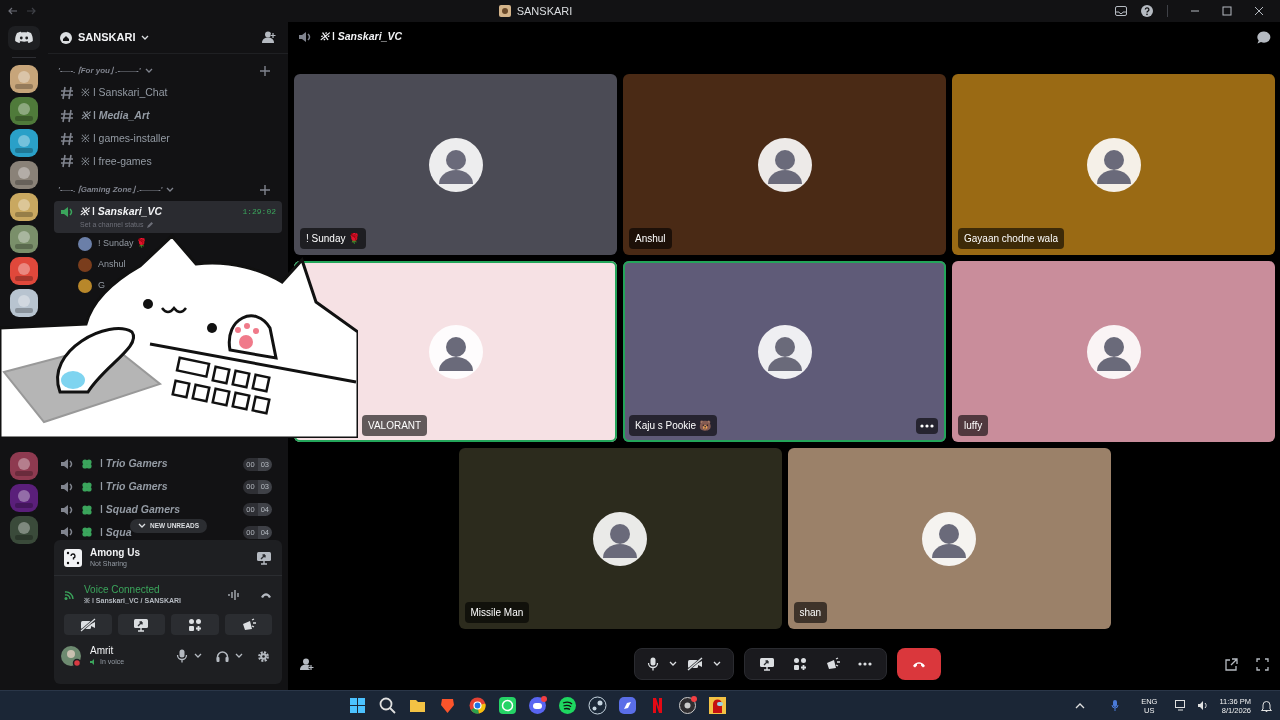 The width and height of the screenshot is (1280, 720). I want to click on maximize-icon, so click(1227, 11).